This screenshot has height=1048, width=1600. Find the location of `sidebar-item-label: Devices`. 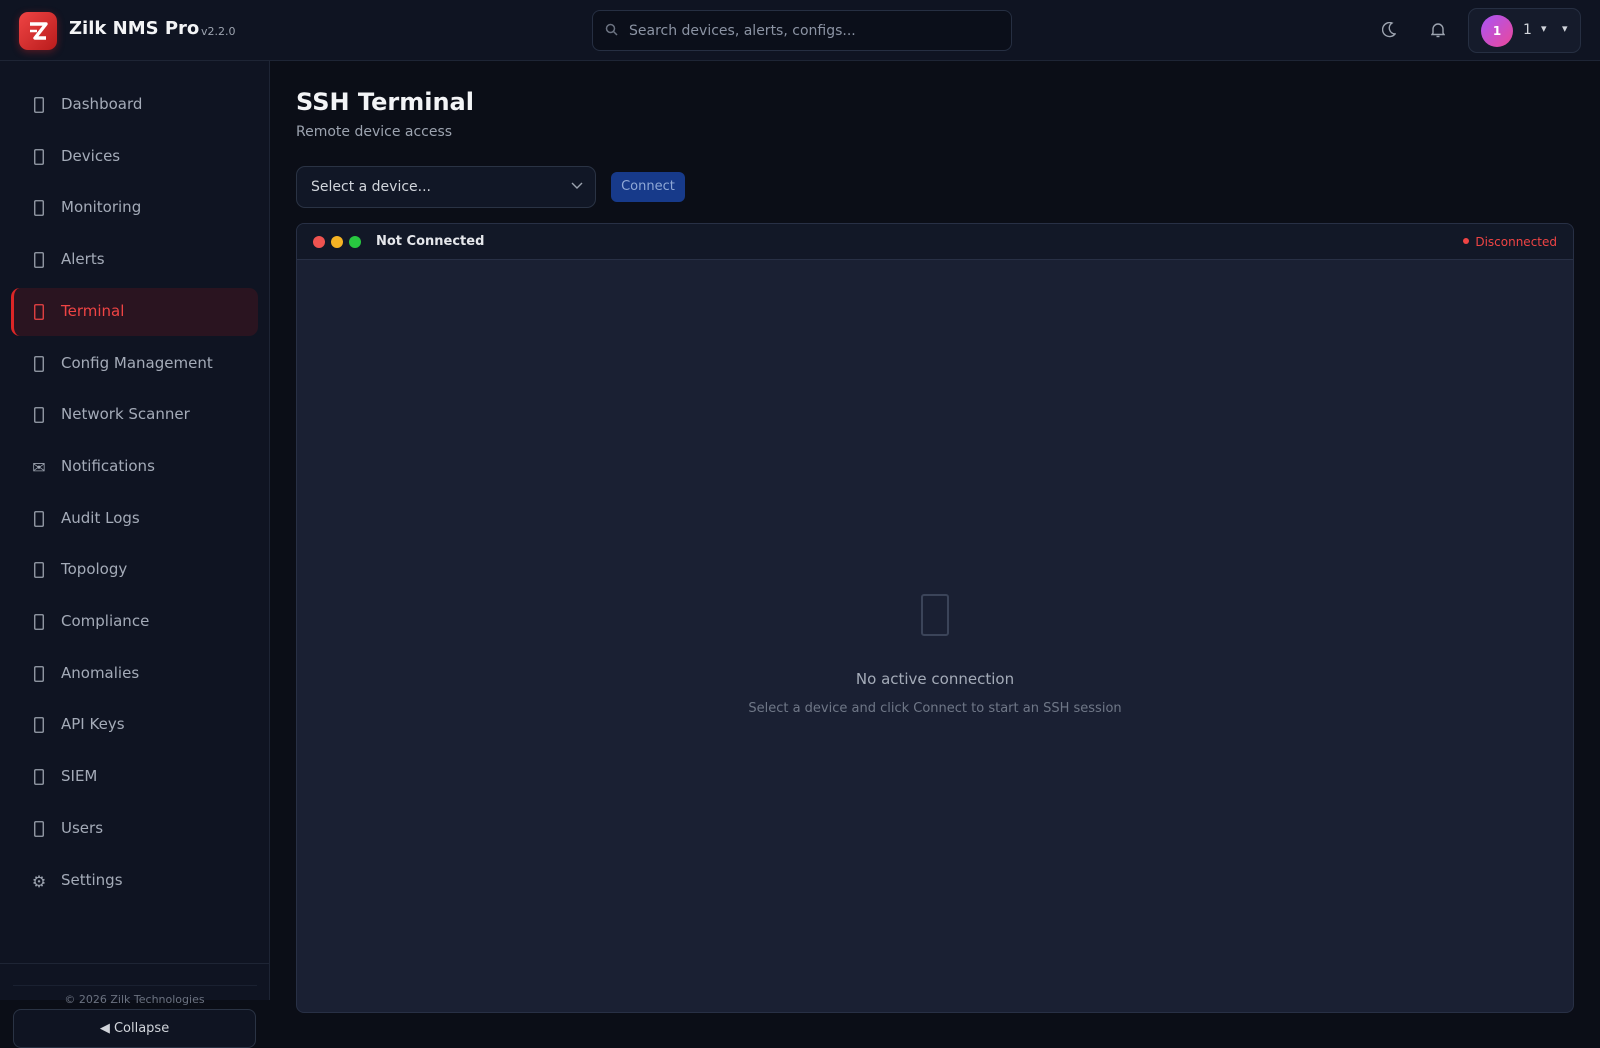

sidebar-item-label: Devices is located at coordinates (91, 155).